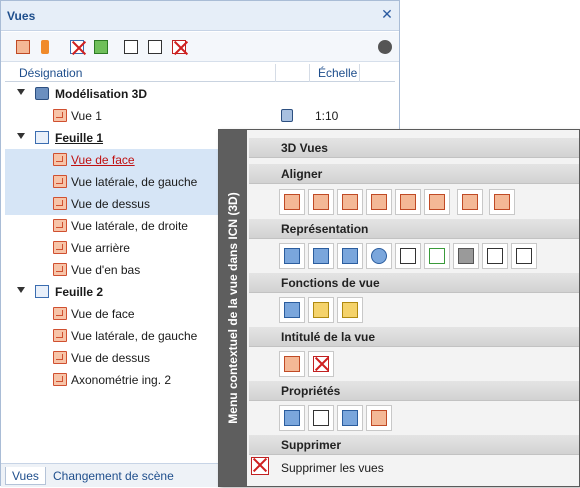 The width and height of the screenshot is (580, 488). What do you see at coordinates (385, 47) in the screenshot?
I see `gear-icon` at bounding box center [385, 47].